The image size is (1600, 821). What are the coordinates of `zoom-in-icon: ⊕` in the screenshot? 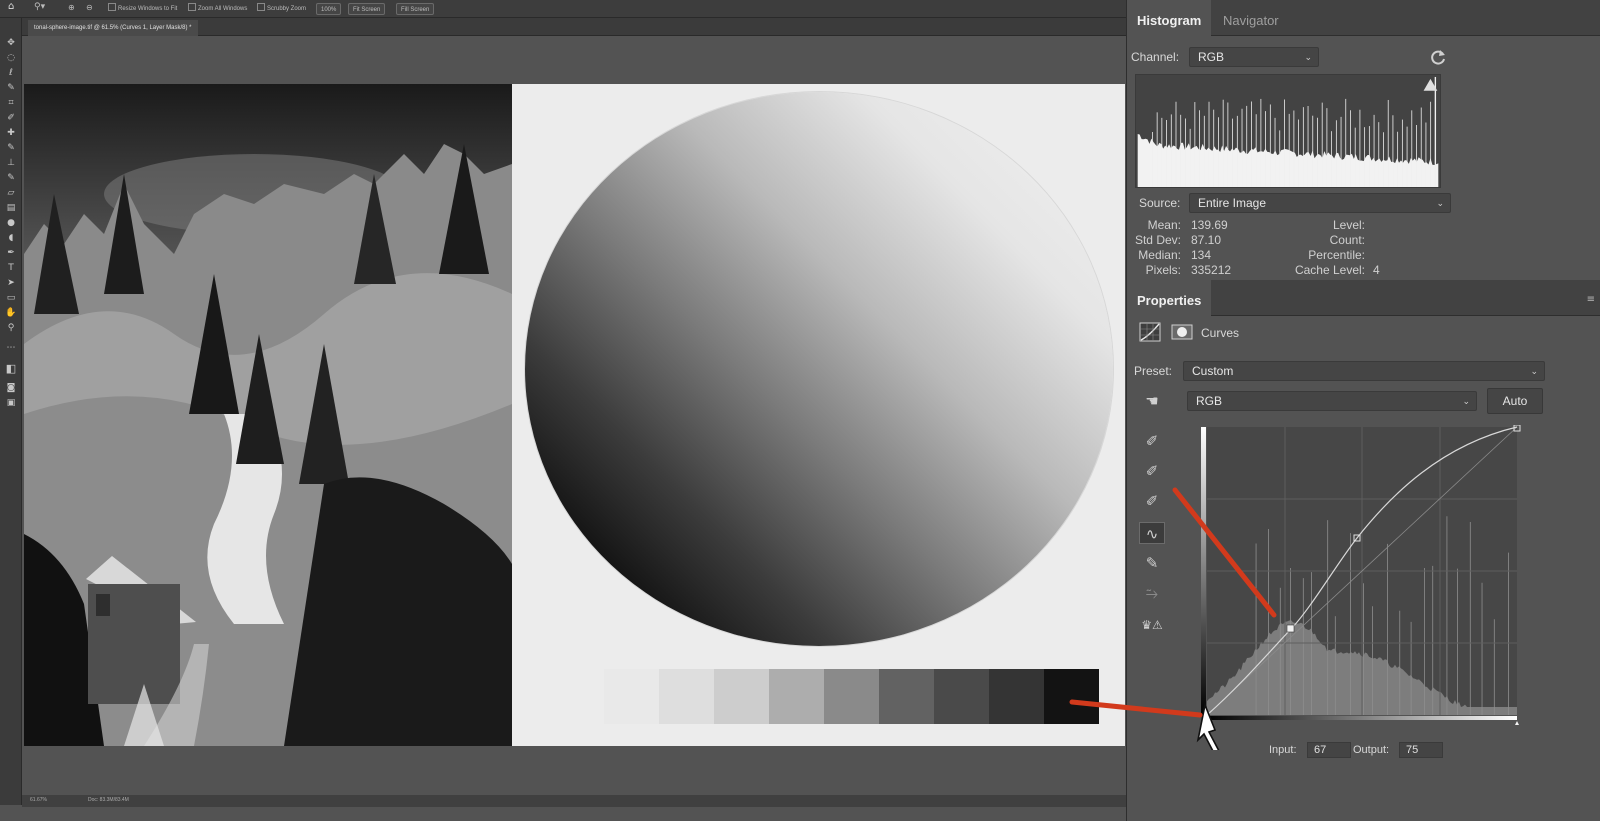 It's located at (71, 8).